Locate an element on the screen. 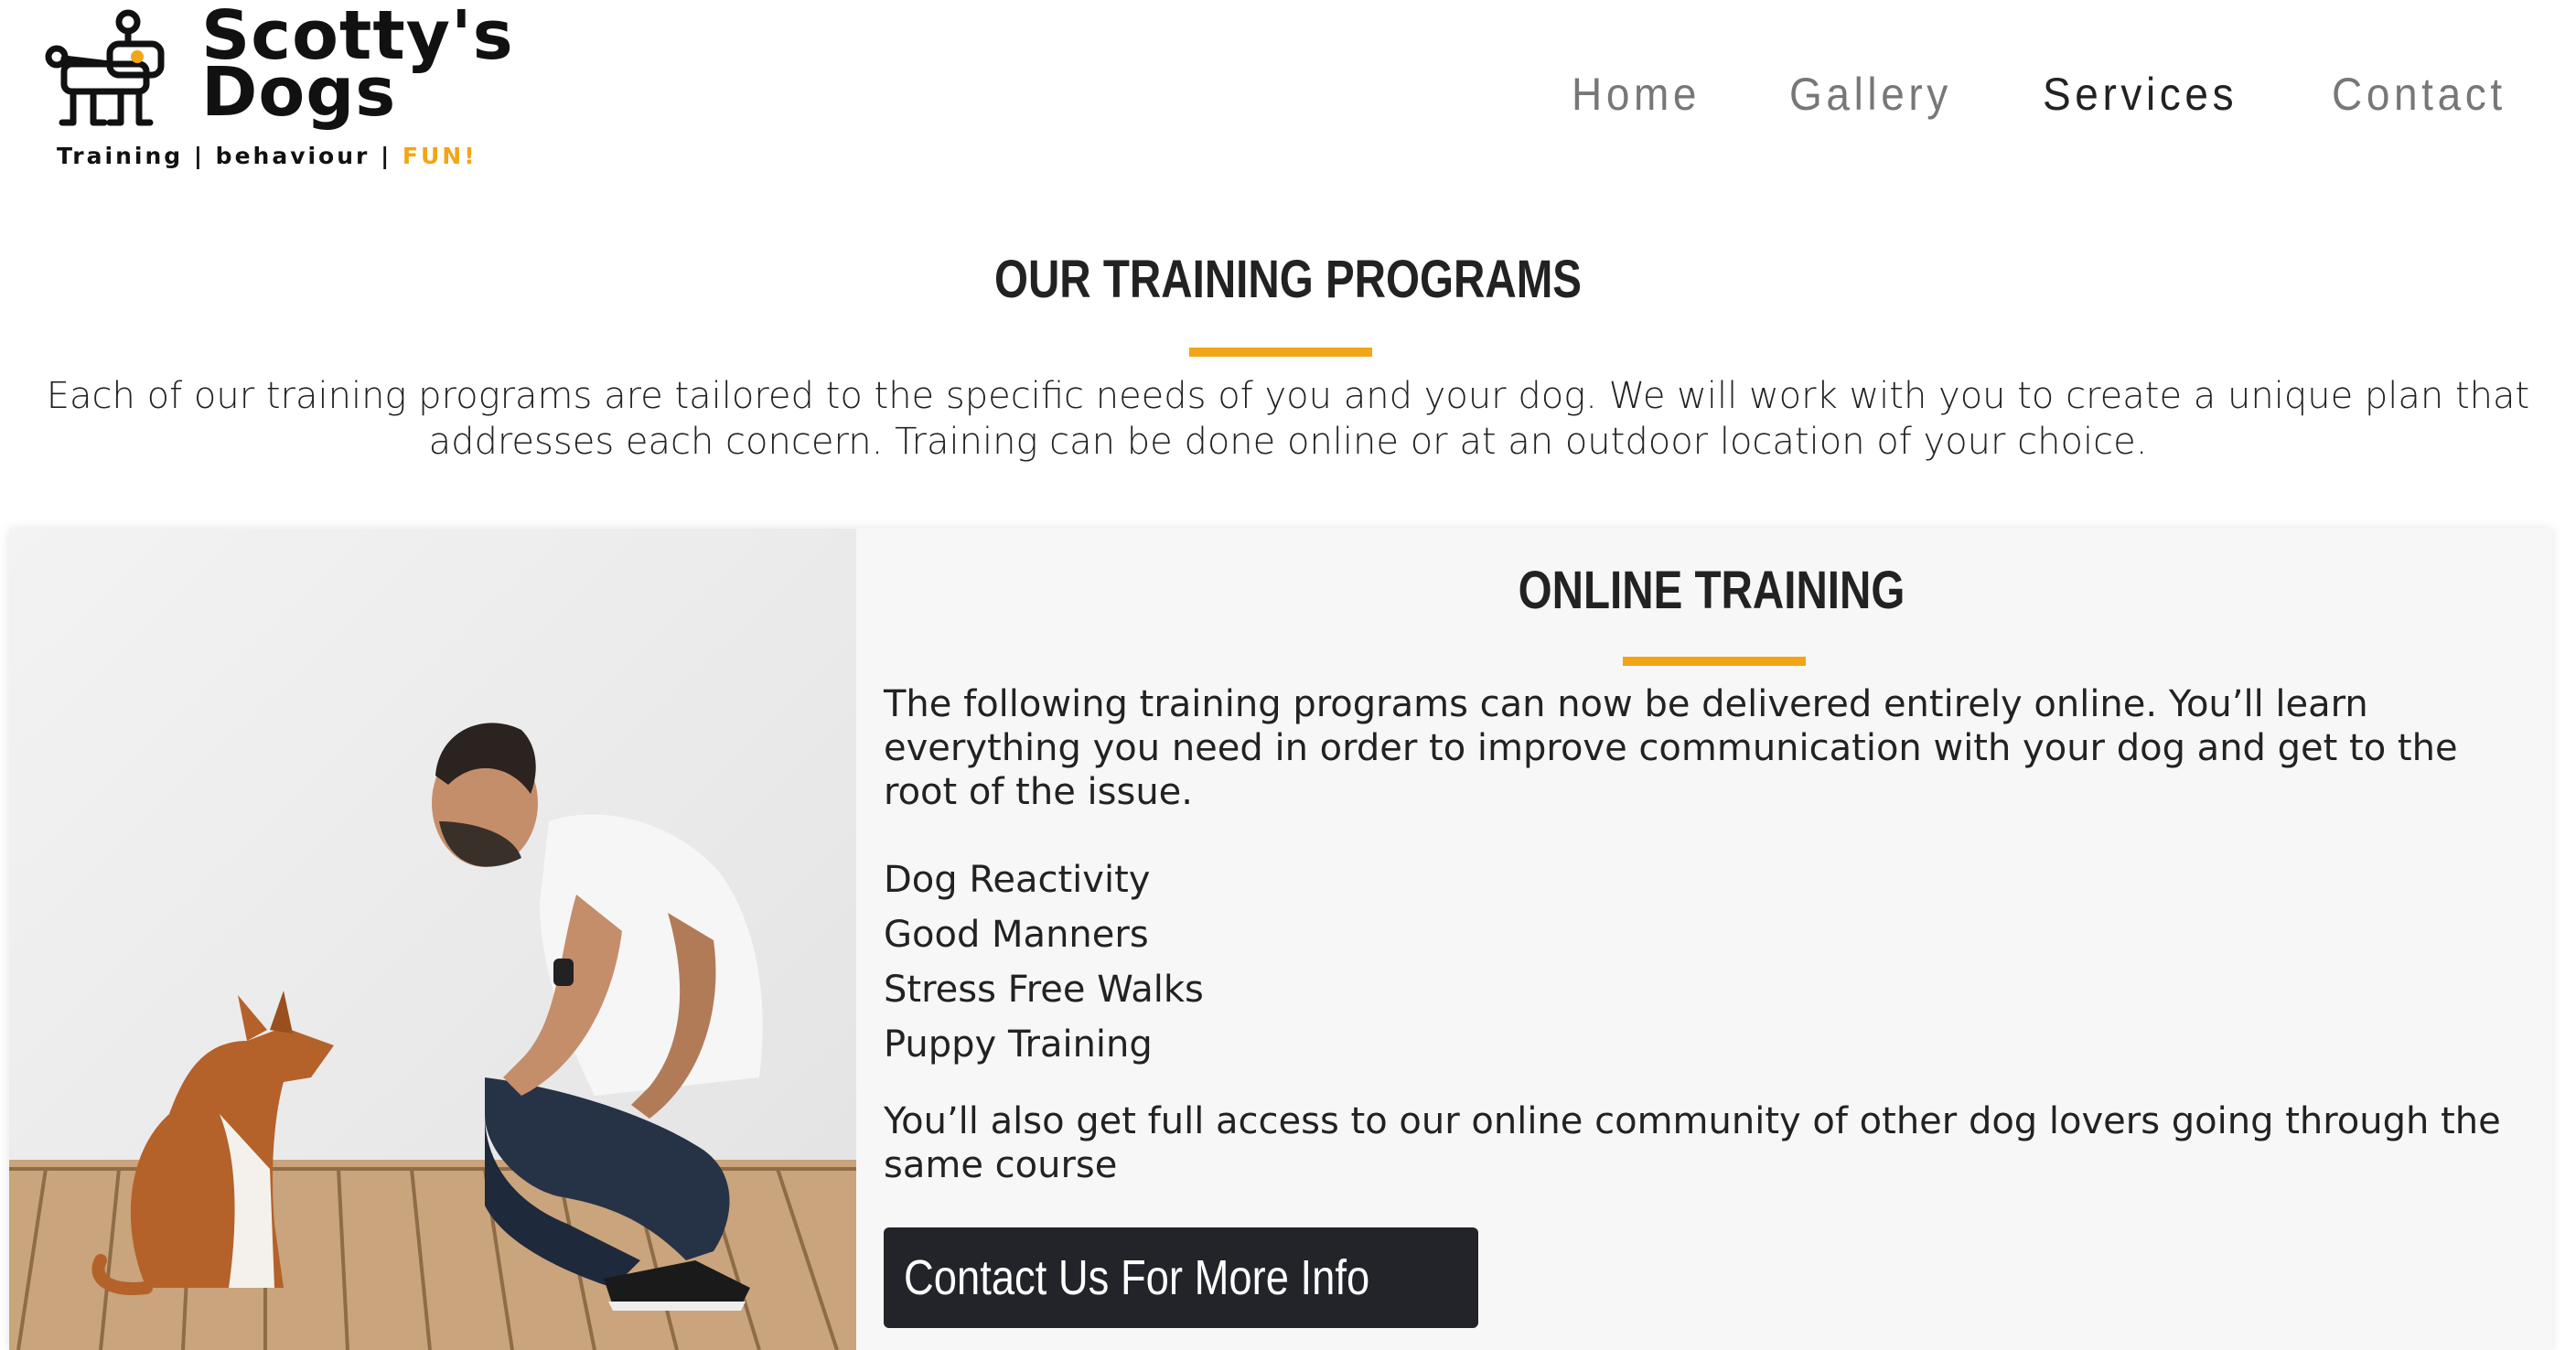 Image resolution: width=2576 pixels, height=1350 pixels. contact-us-button: Contact Us For More Info is located at coordinates (1181, 1277).